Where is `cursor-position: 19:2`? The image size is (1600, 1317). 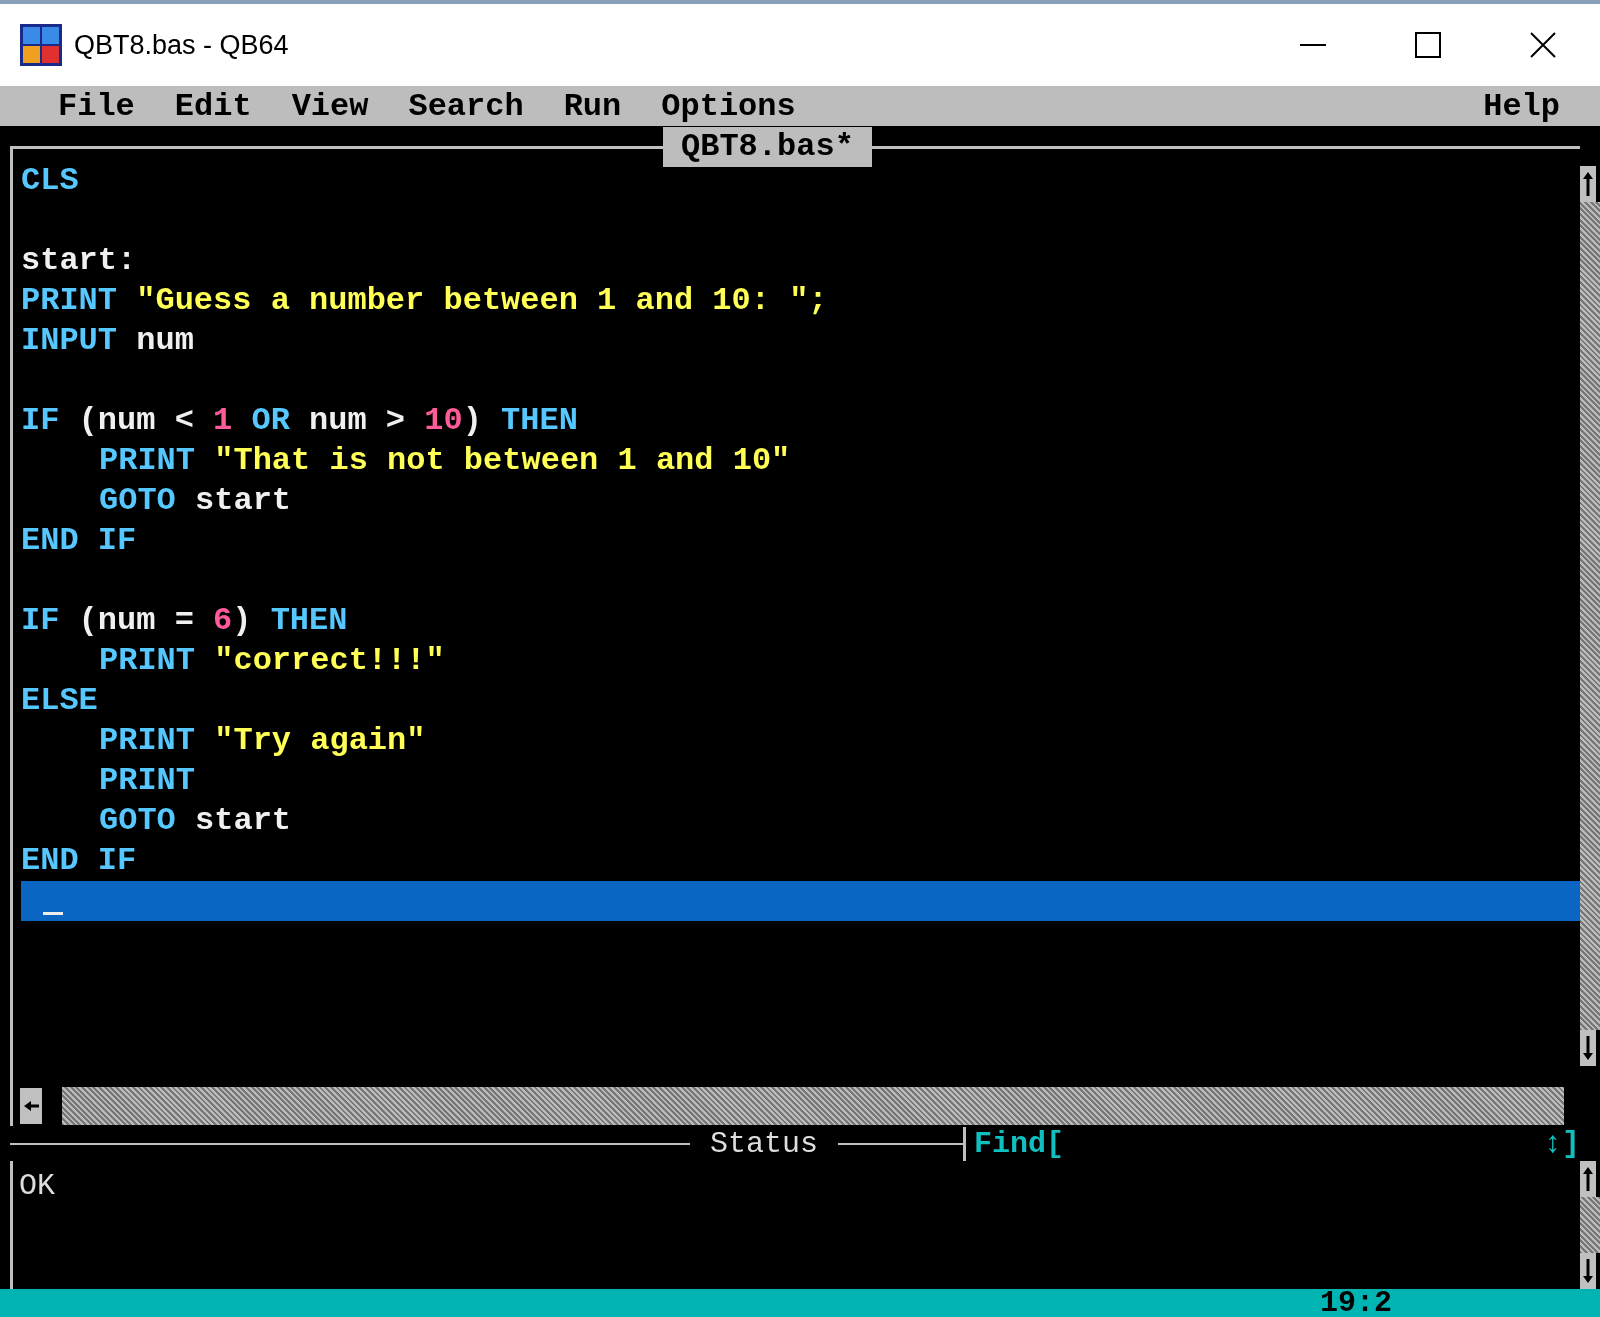
cursor-position: 19:2 is located at coordinates (1356, 1301).